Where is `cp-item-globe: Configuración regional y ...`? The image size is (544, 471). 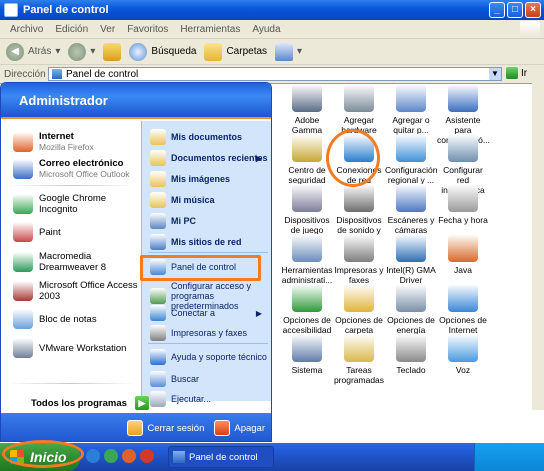 cp-item-globe: Configuración regional y ... is located at coordinates (411, 159).